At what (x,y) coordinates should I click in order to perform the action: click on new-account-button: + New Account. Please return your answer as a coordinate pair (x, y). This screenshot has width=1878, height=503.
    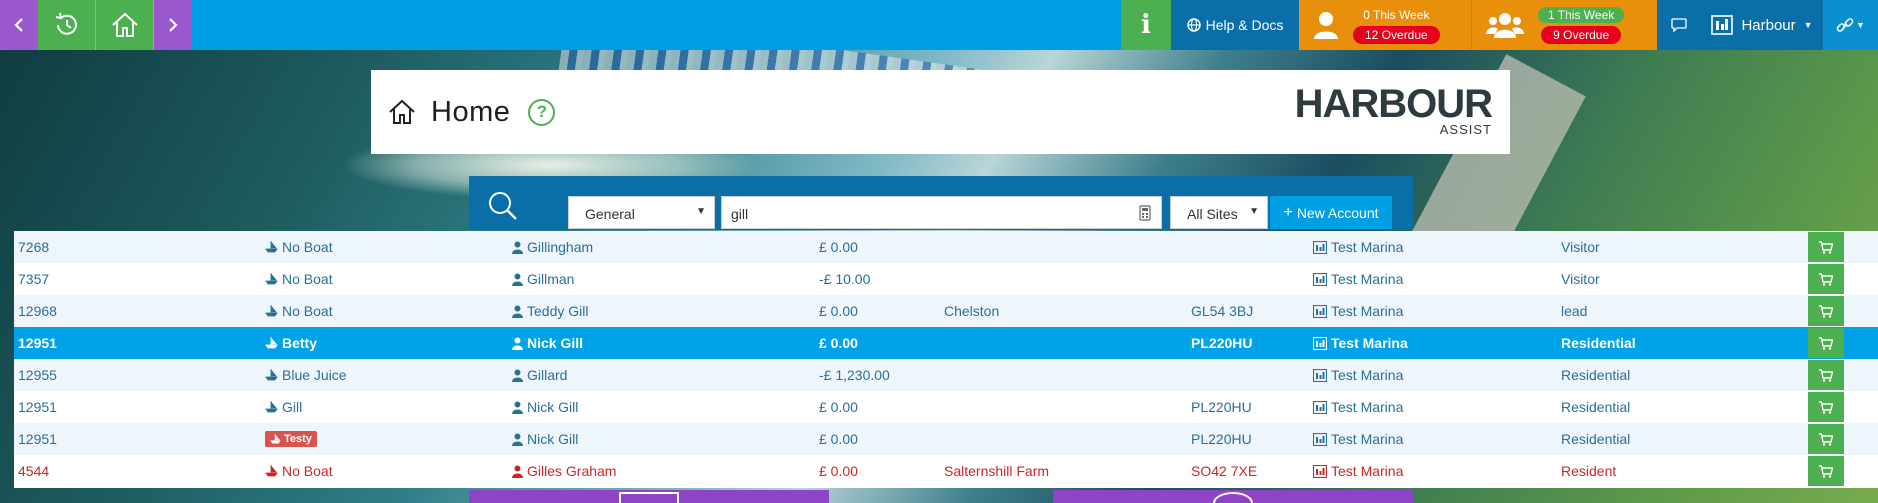
    Looking at the image, I should click on (1331, 212).